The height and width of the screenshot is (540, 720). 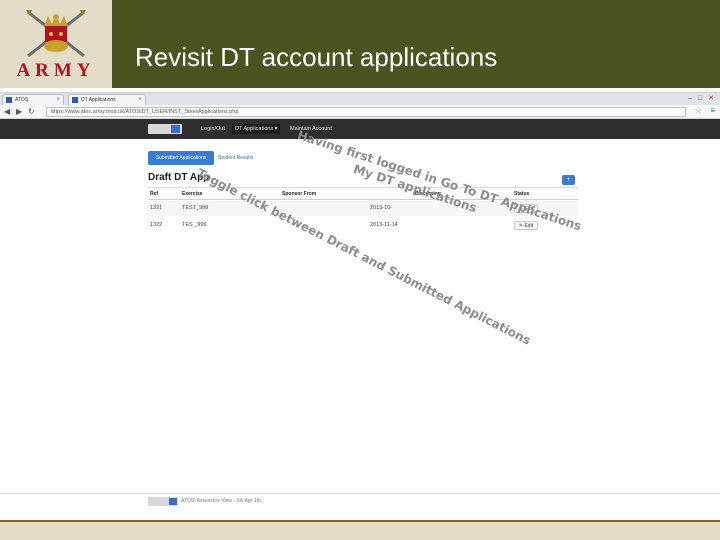 What do you see at coordinates (256, 129) in the screenshot?
I see `nav-dt-applications: DT Applications ▾` at bounding box center [256, 129].